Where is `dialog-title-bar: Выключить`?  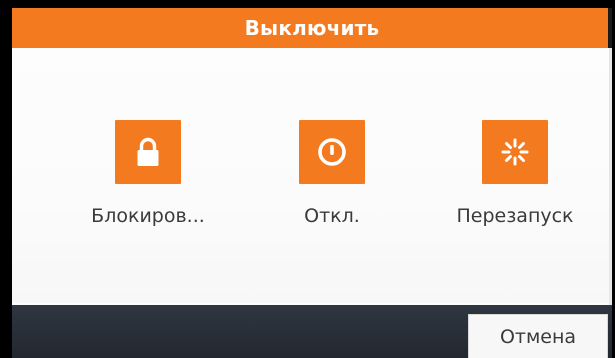
dialog-title-bar: Выключить is located at coordinates (312, 28).